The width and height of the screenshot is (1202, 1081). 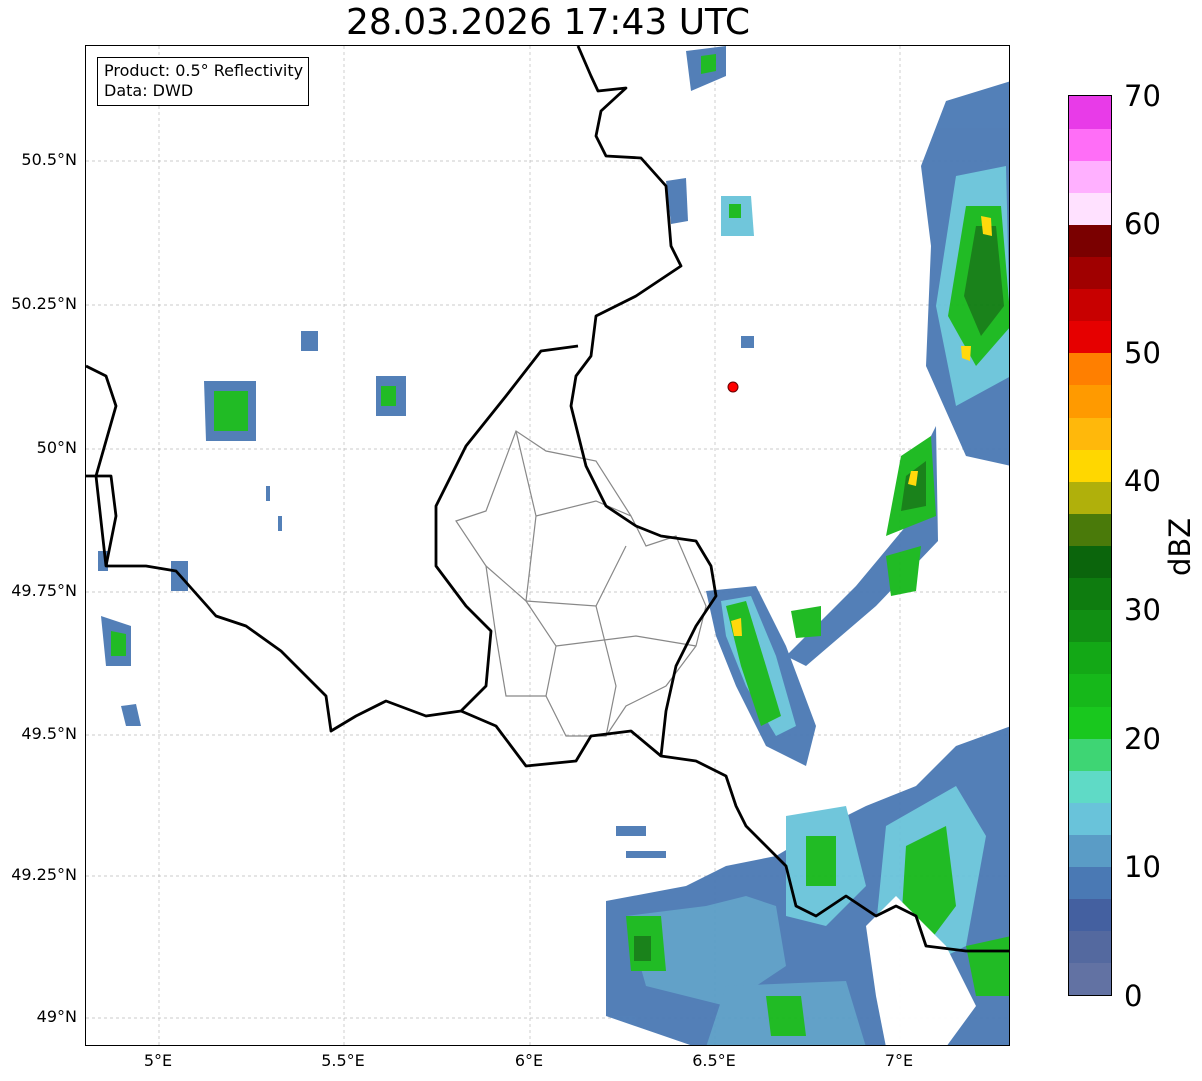 What do you see at coordinates (343, 1060) in the screenshot?
I see `x-tick-label: 5.5°E` at bounding box center [343, 1060].